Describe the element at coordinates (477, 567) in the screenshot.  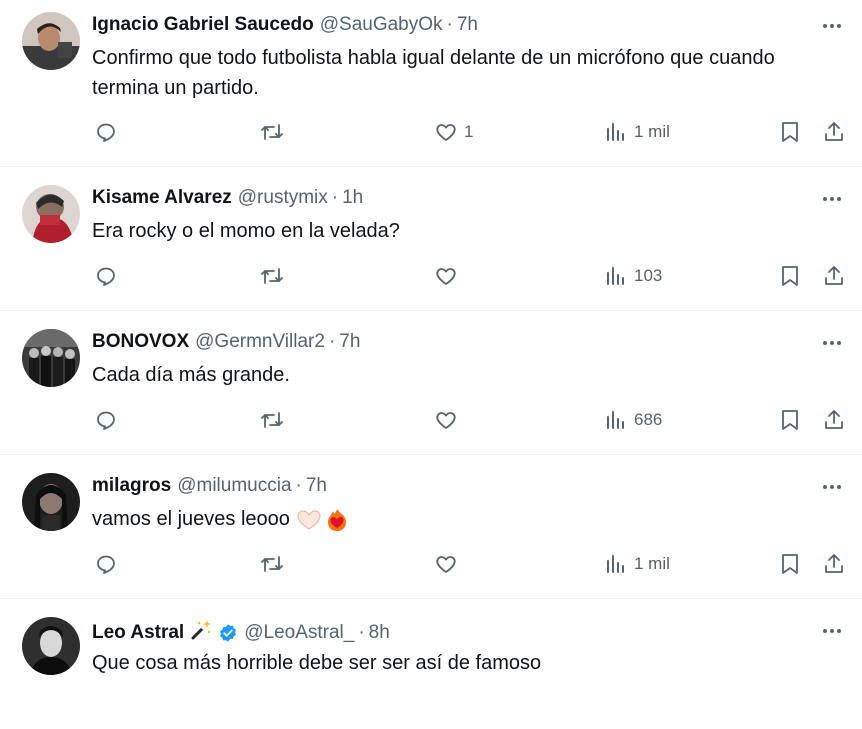
I see `action-bar: 1 mil` at that location.